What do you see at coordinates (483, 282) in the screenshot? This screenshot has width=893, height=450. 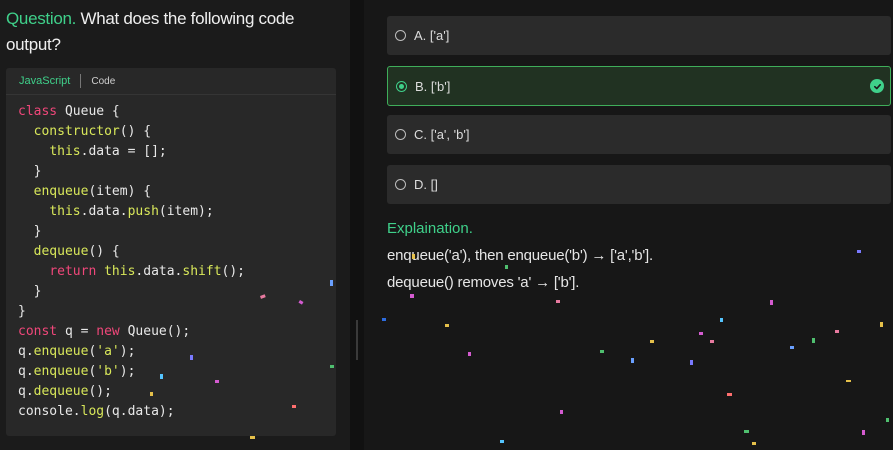 I see `explanation-line-2: dequeue() removes 'a' → ['b'].` at bounding box center [483, 282].